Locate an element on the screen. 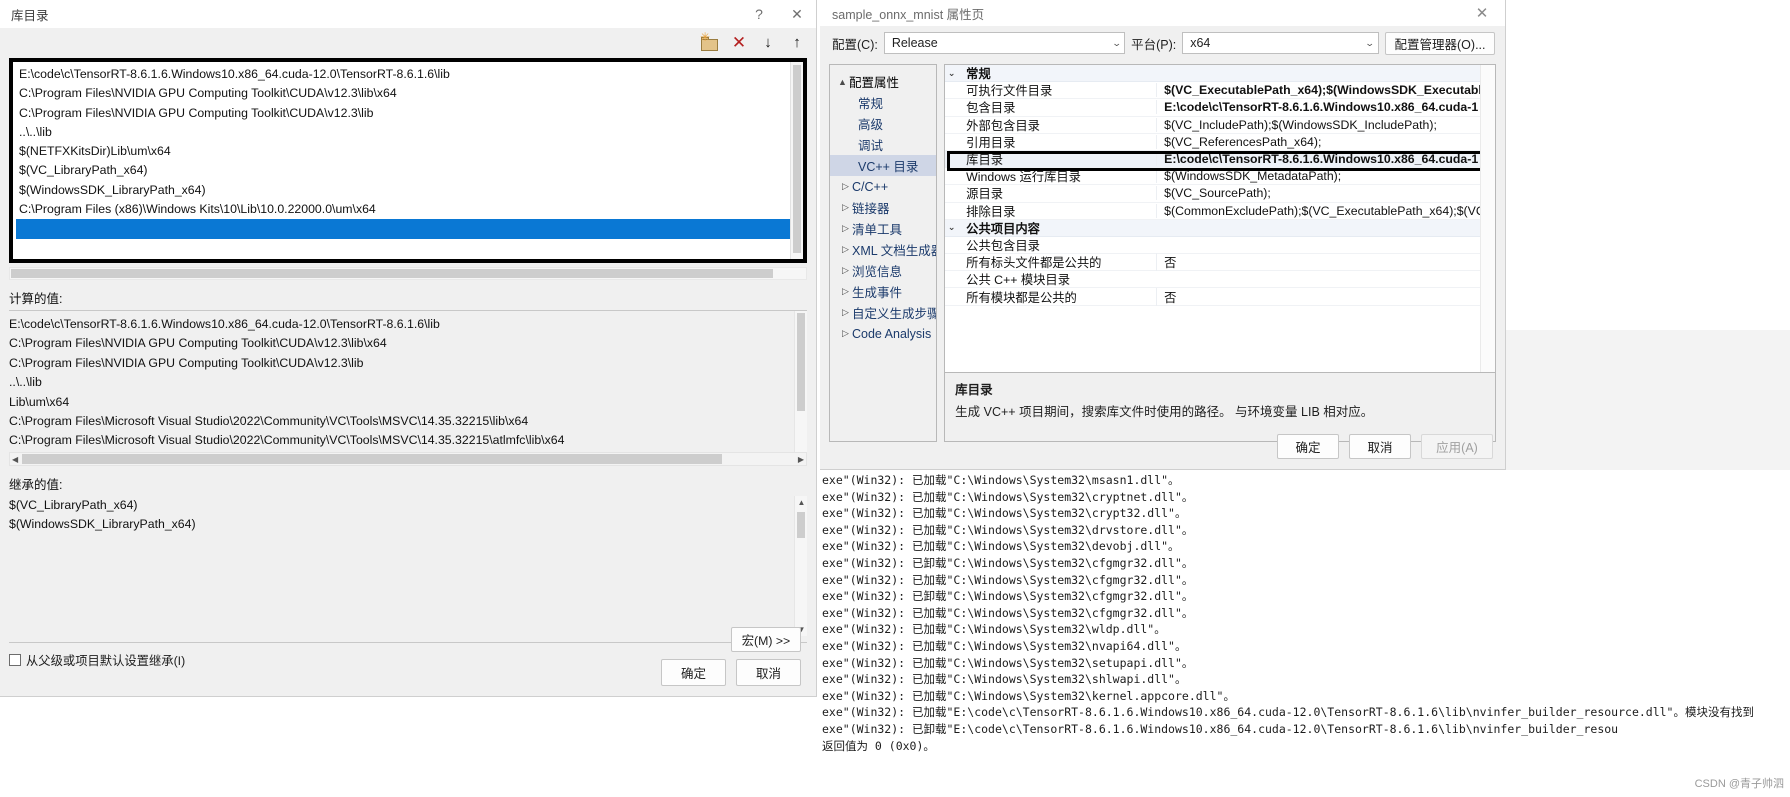 The height and width of the screenshot is (797, 1790). tree-item-vcpp-directories: VC++ 目录 is located at coordinates (883, 165).